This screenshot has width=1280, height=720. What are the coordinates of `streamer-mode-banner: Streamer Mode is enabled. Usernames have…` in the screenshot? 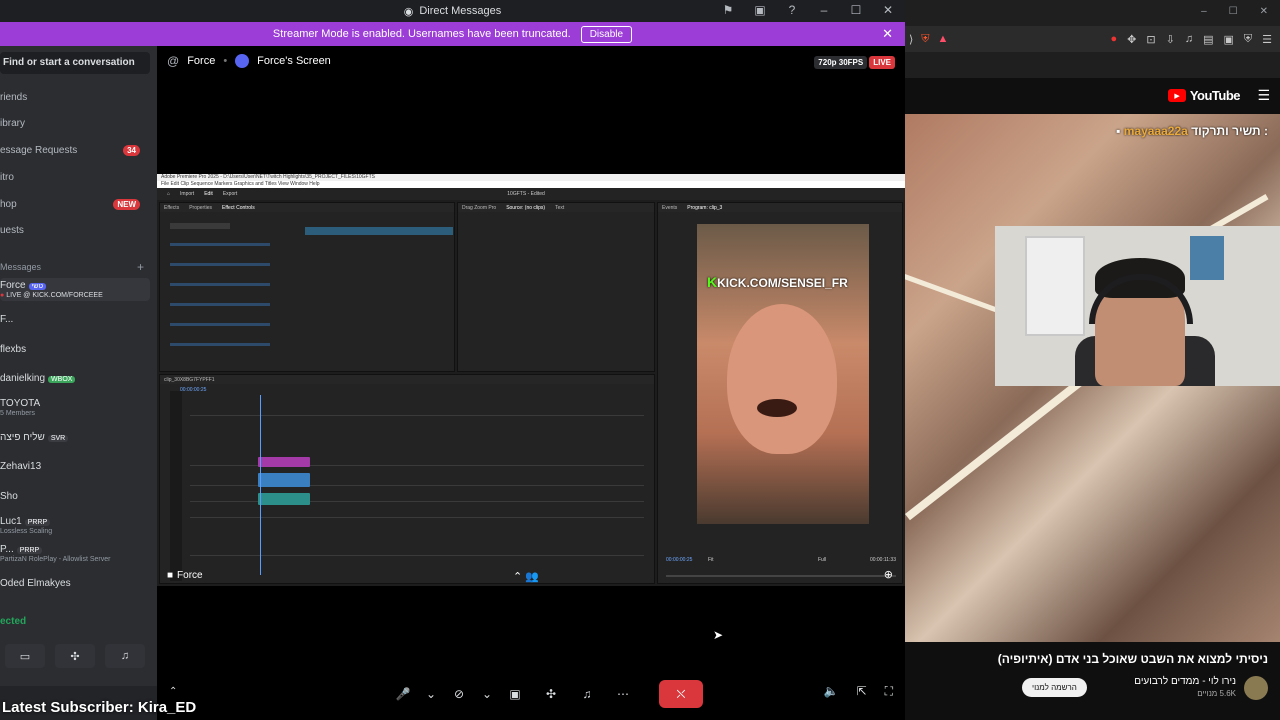 It's located at (452, 34).